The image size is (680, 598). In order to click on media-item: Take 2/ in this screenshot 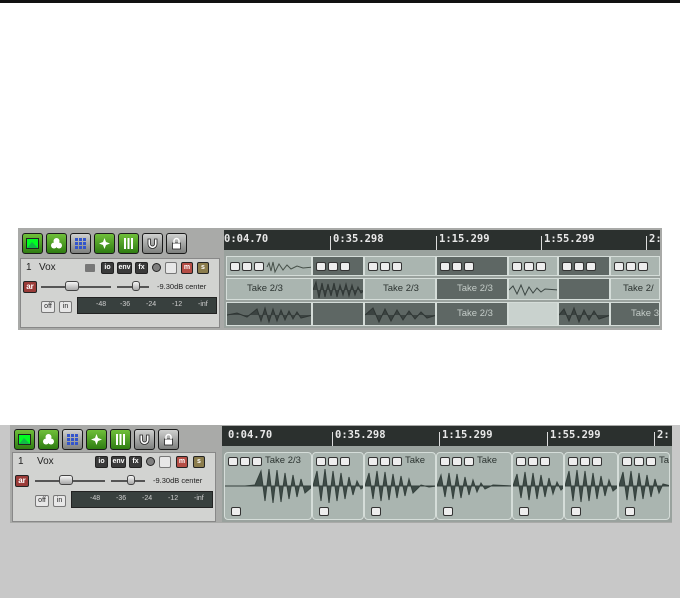, I will do `click(635, 289)`.